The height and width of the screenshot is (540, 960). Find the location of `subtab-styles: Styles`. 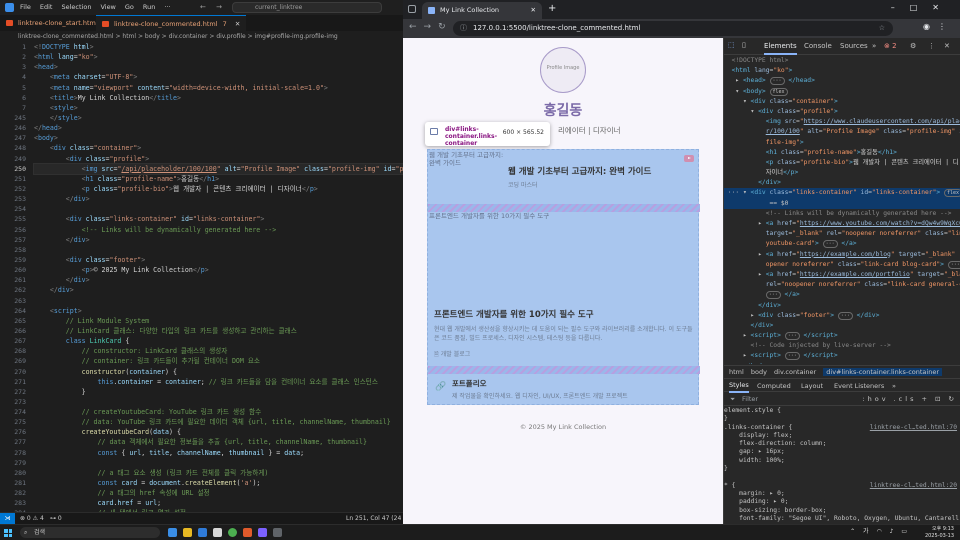

subtab-styles: Styles is located at coordinates (739, 386).